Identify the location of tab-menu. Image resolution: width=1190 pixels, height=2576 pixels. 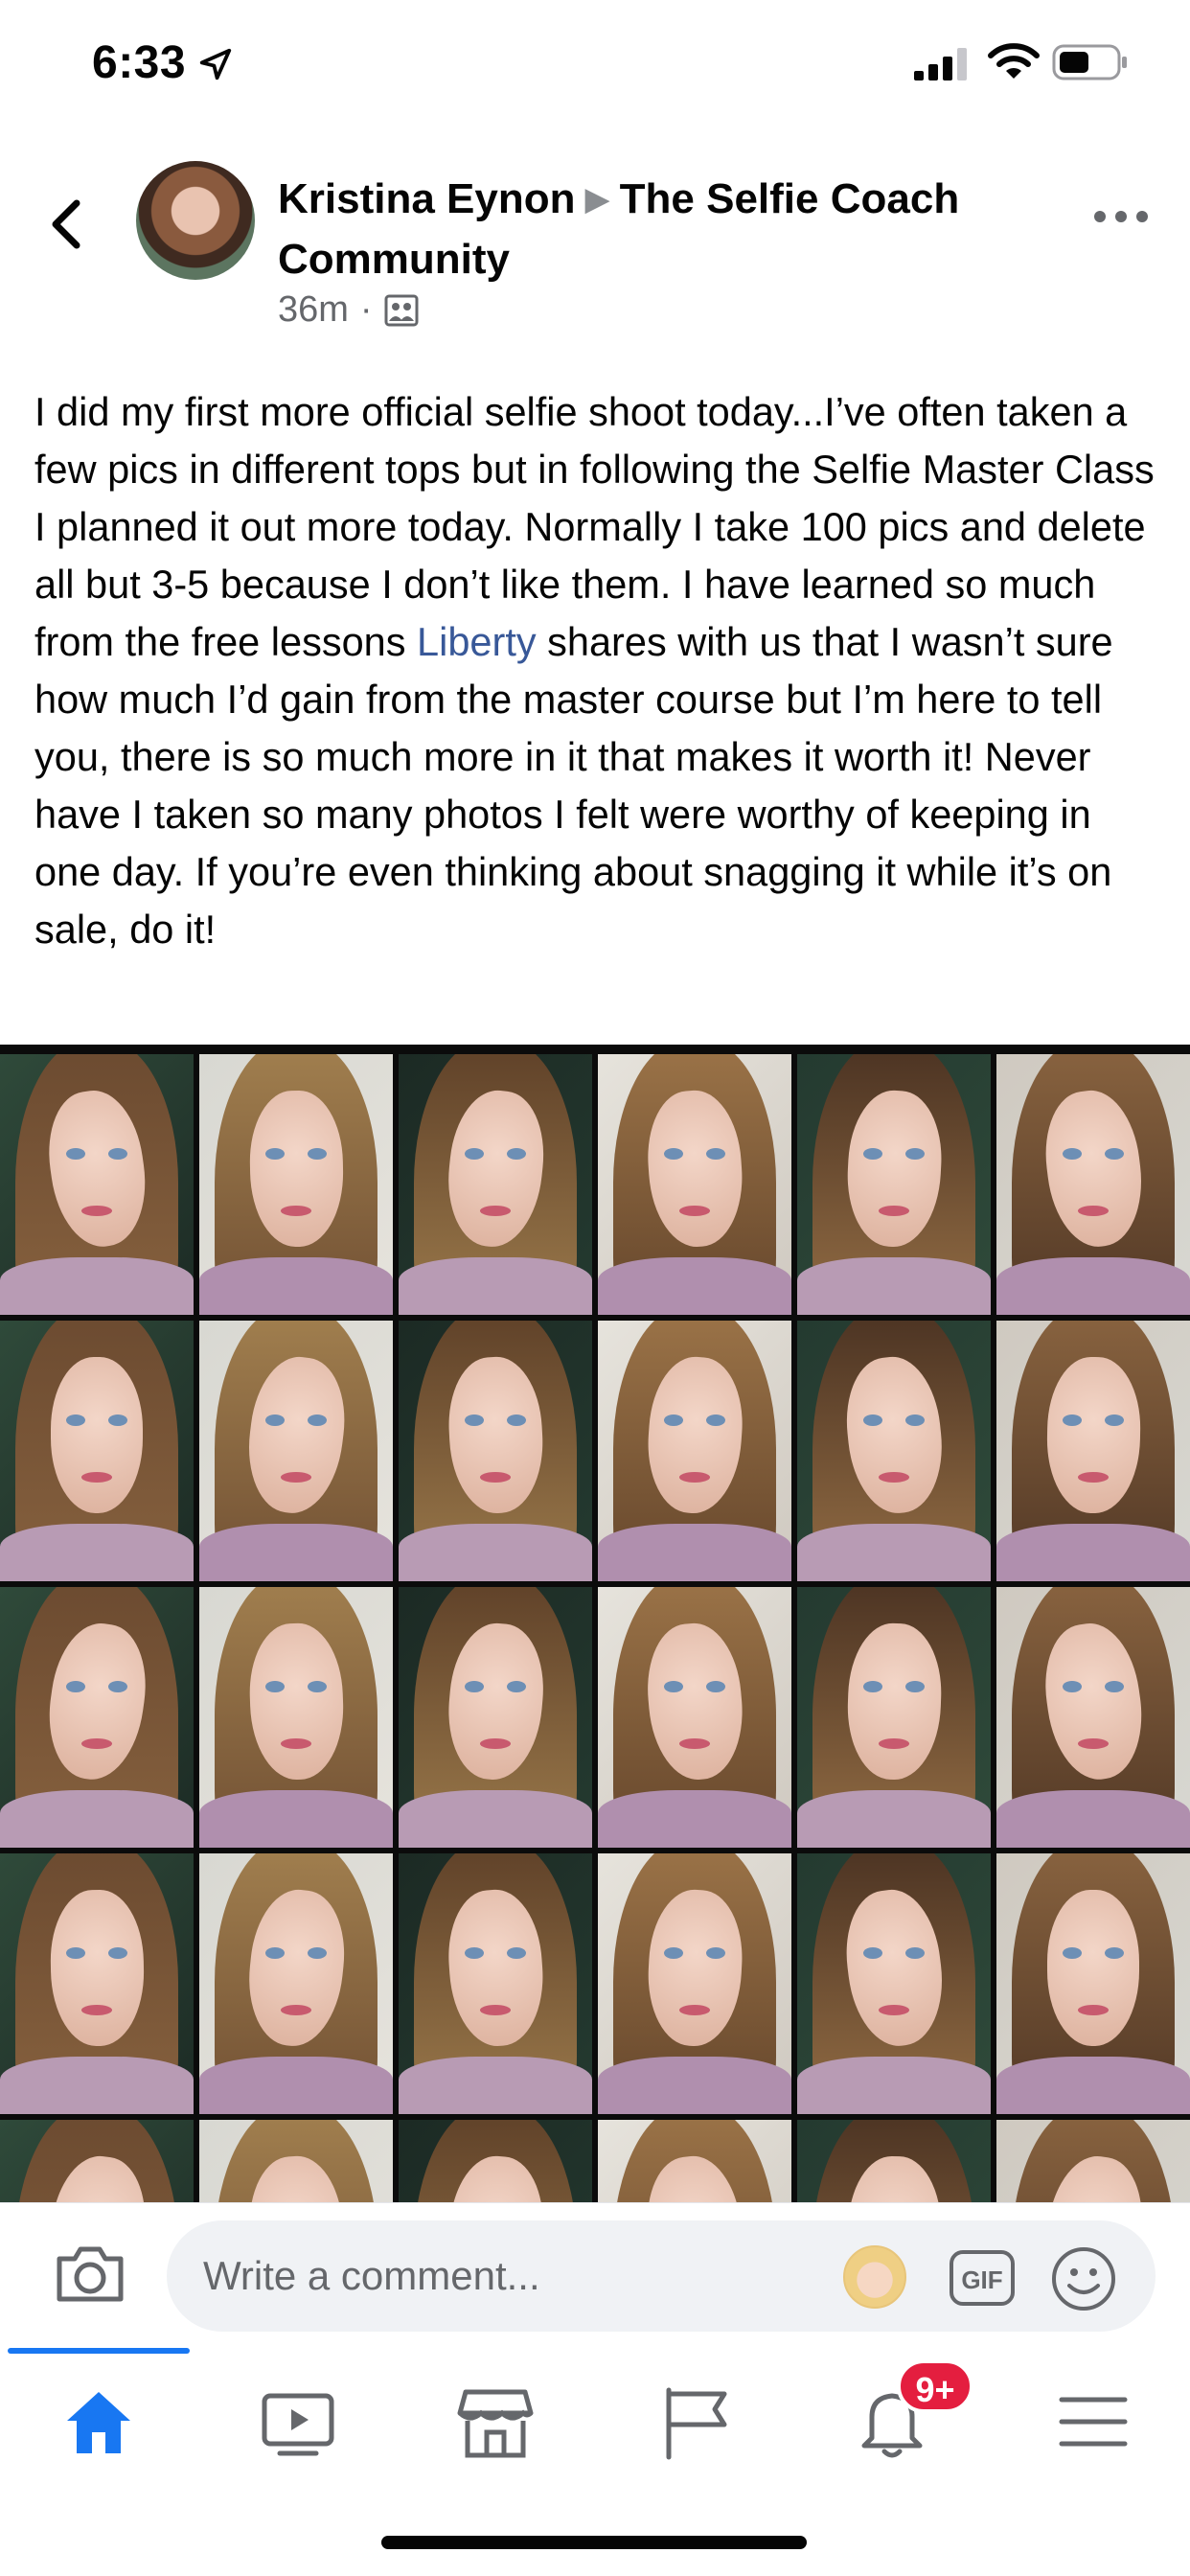
(1093, 2422).